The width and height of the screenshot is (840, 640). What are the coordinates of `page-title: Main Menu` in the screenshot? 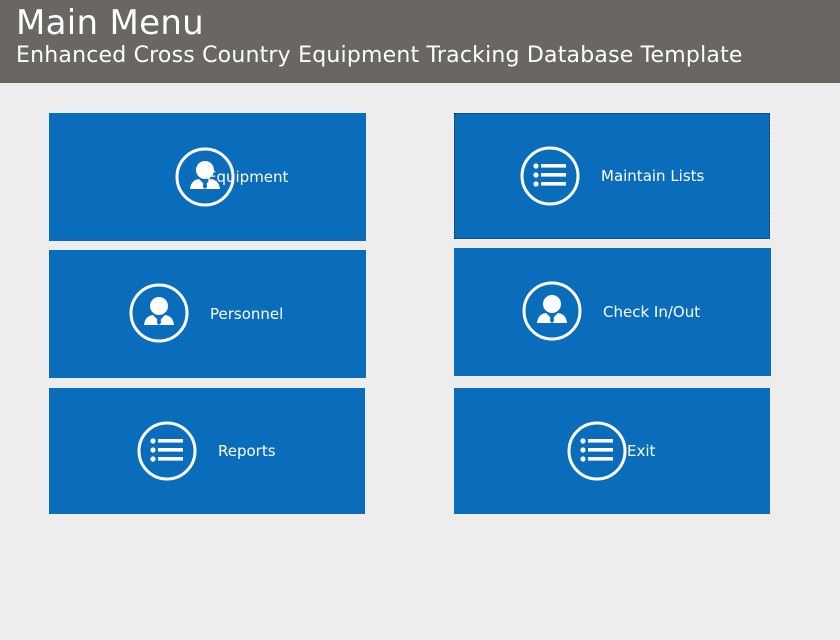 It's located at (110, 23).